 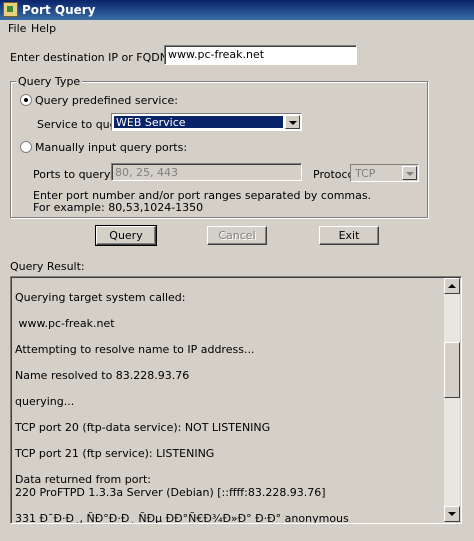 I want to click on query-result-label: Query Result:, so click(x=47, y=266).